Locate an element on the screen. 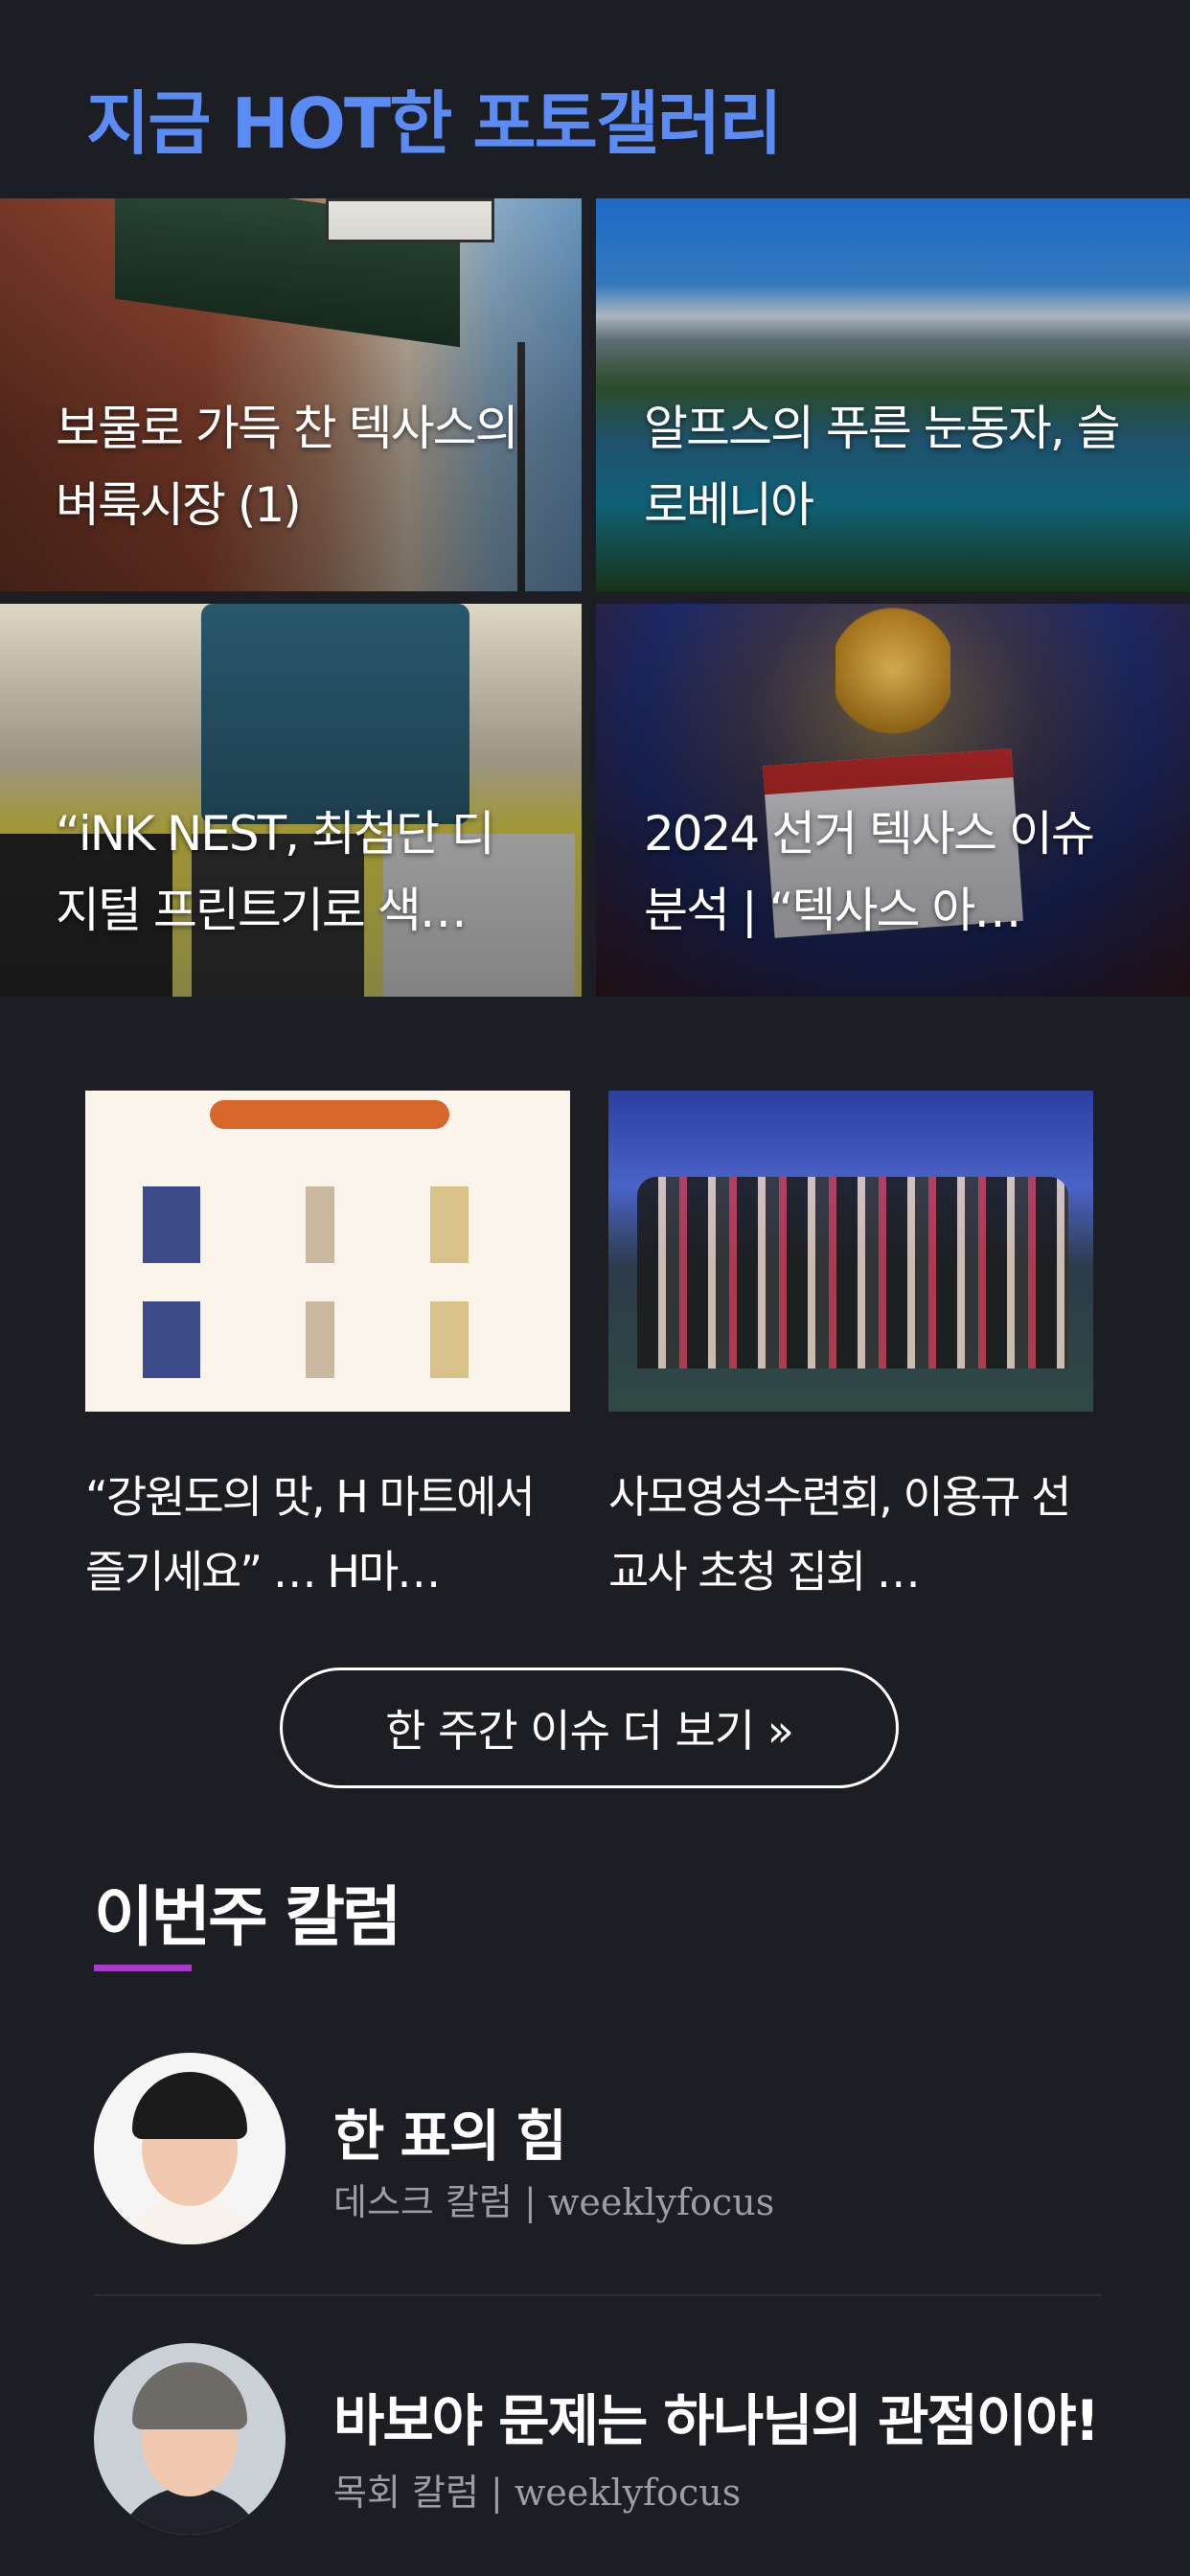 This screenshot has height=2576, width=1190. column-item-meta: 목회 칼럼 | weeklyfocus is located at coordinates (538, 2493).